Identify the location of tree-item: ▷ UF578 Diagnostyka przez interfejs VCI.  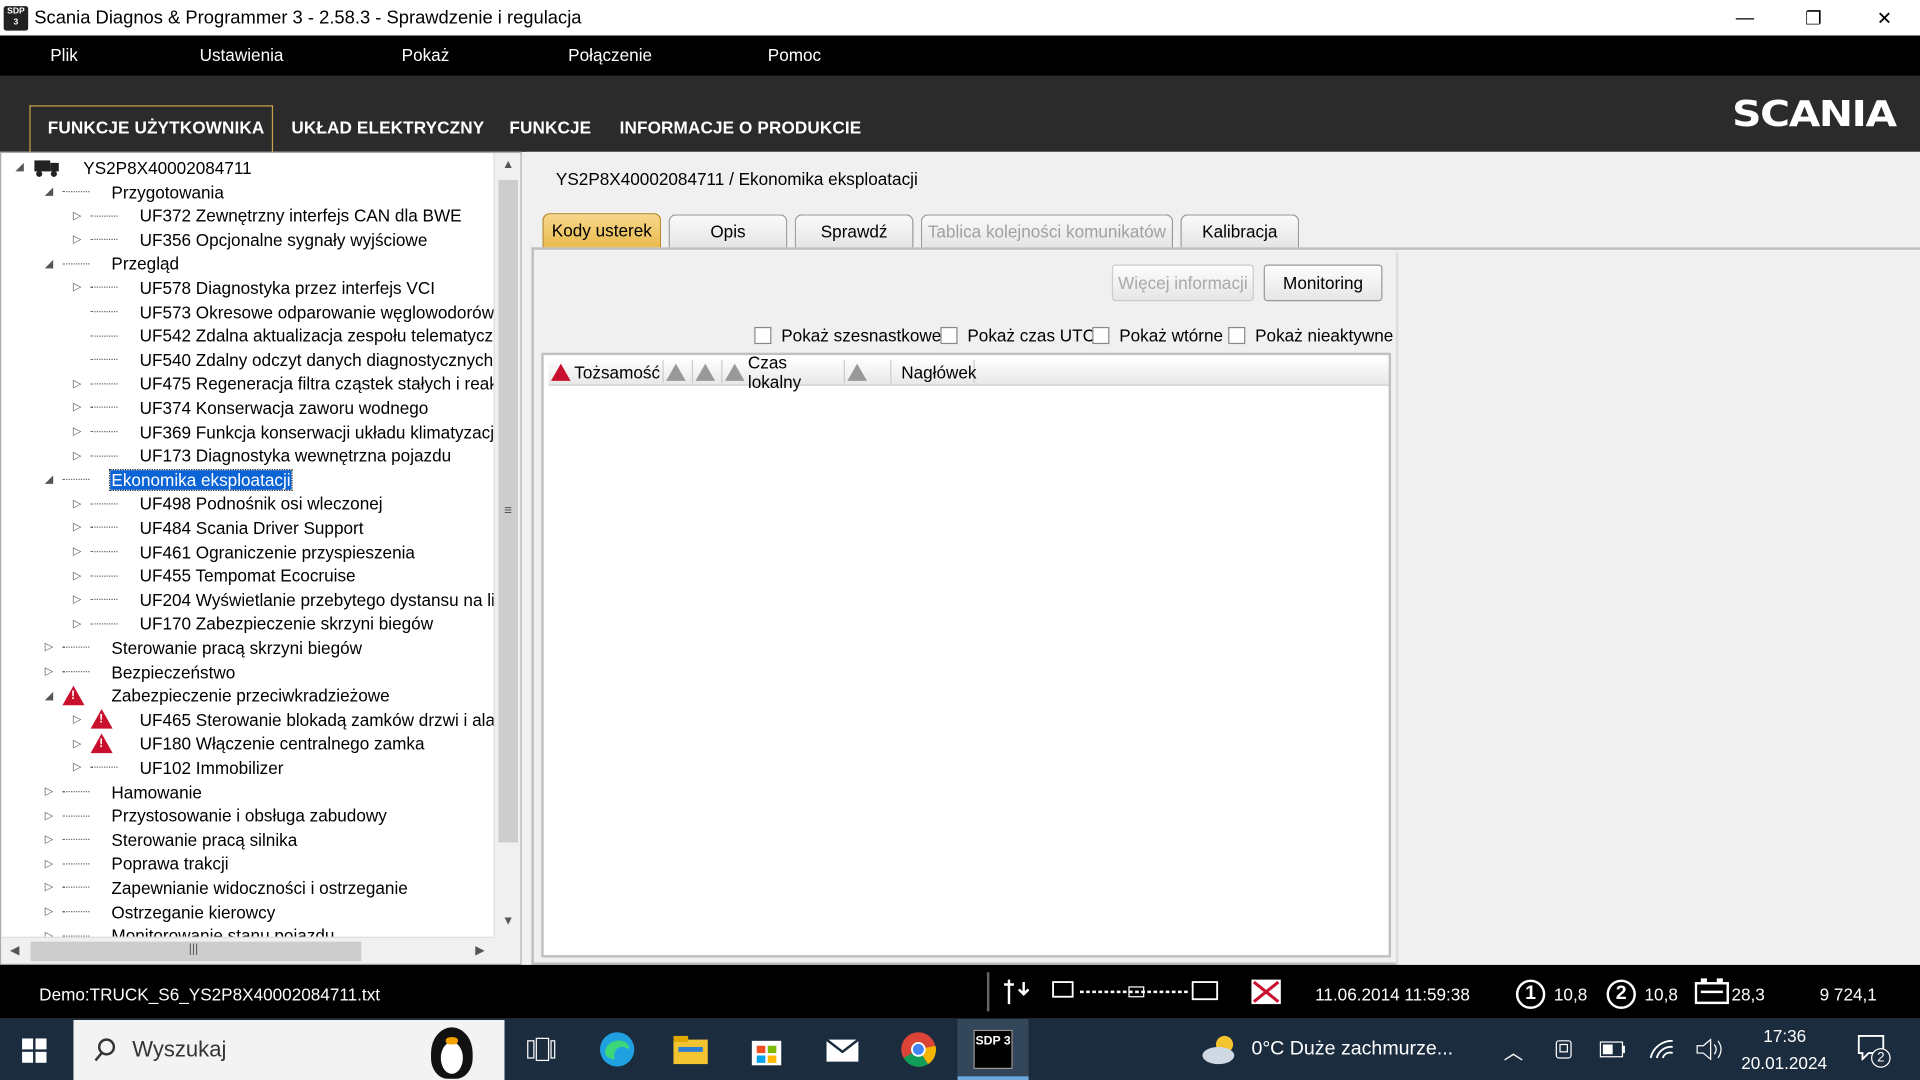
(246, 287).